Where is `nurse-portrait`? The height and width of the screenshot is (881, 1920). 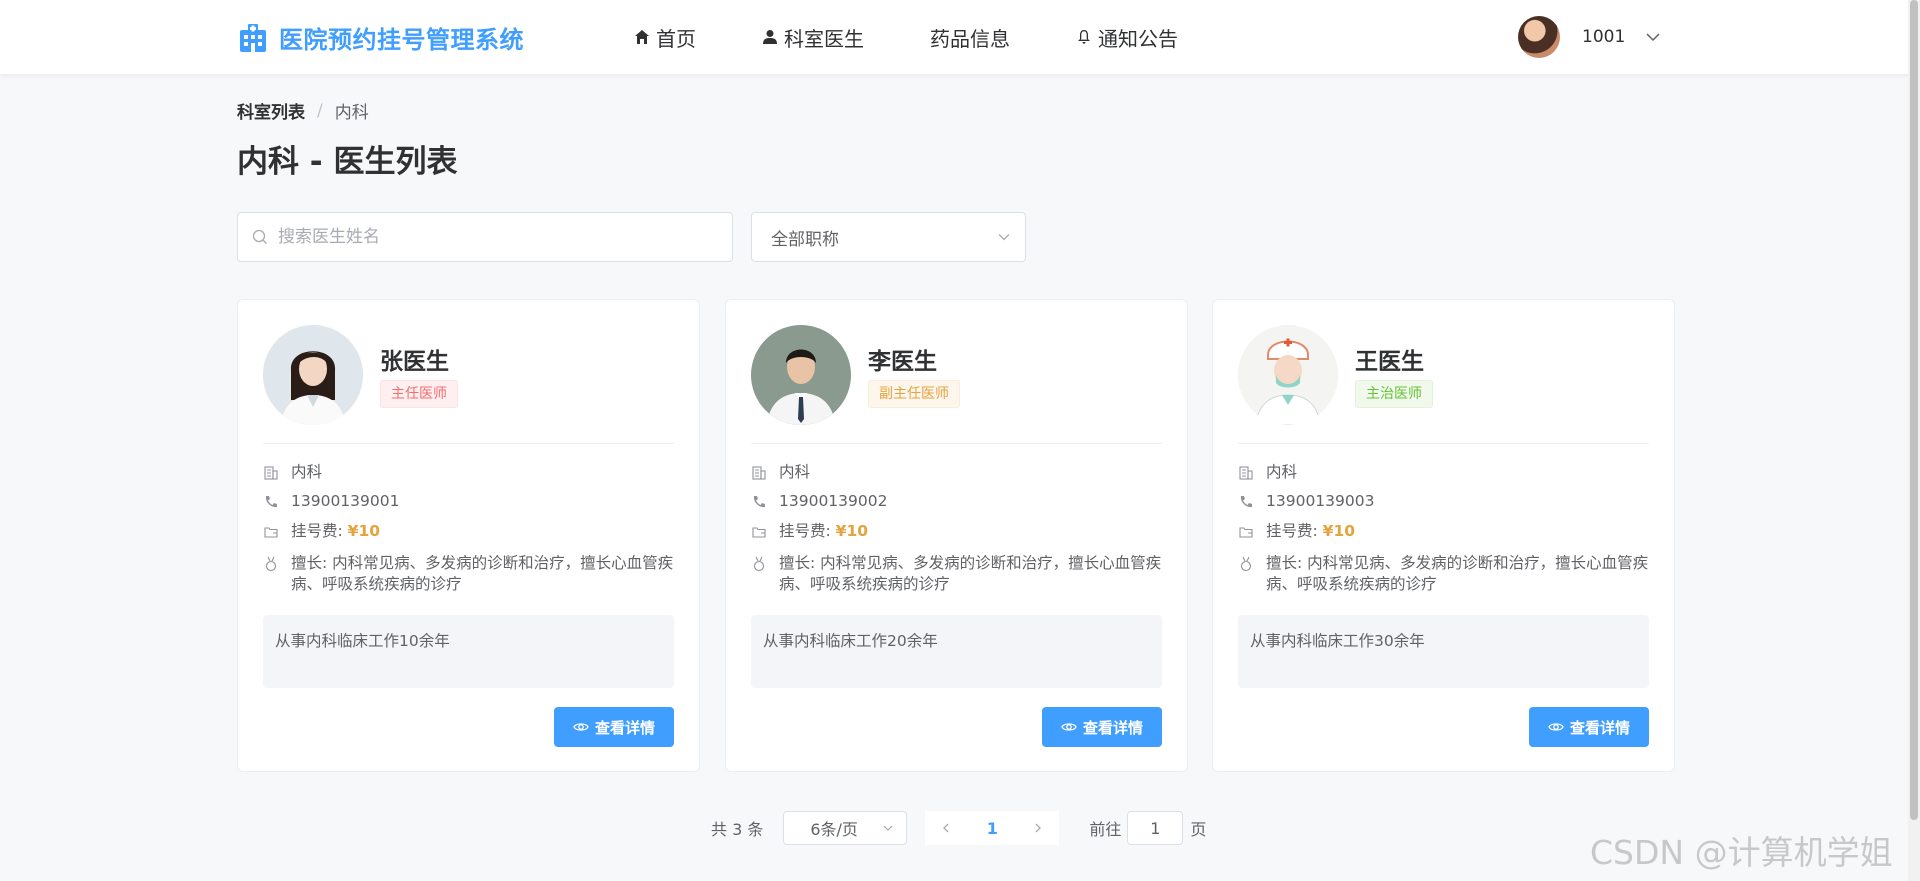
nurse-portrait is located at coordinates (1288, 375).